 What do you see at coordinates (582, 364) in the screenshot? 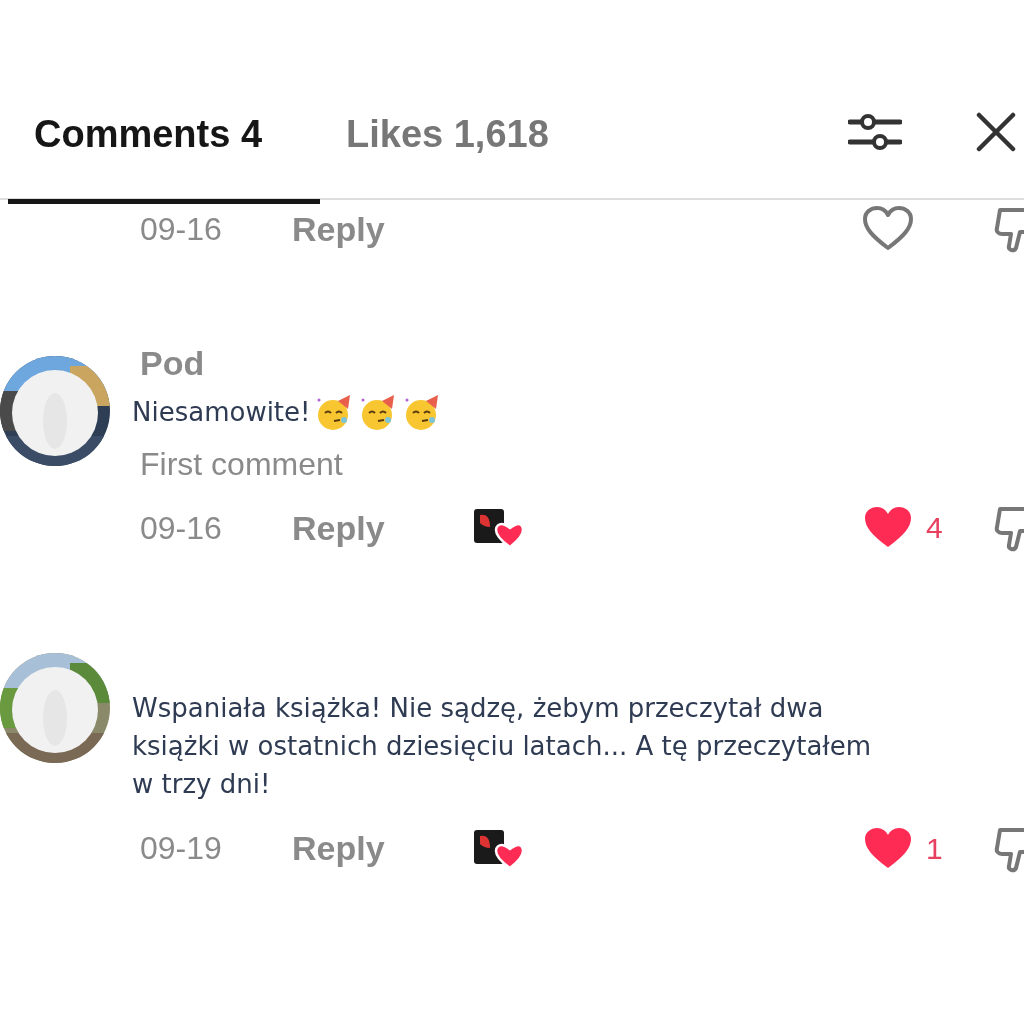
I see `user-name: Pod` at bounding box center [582, 364].